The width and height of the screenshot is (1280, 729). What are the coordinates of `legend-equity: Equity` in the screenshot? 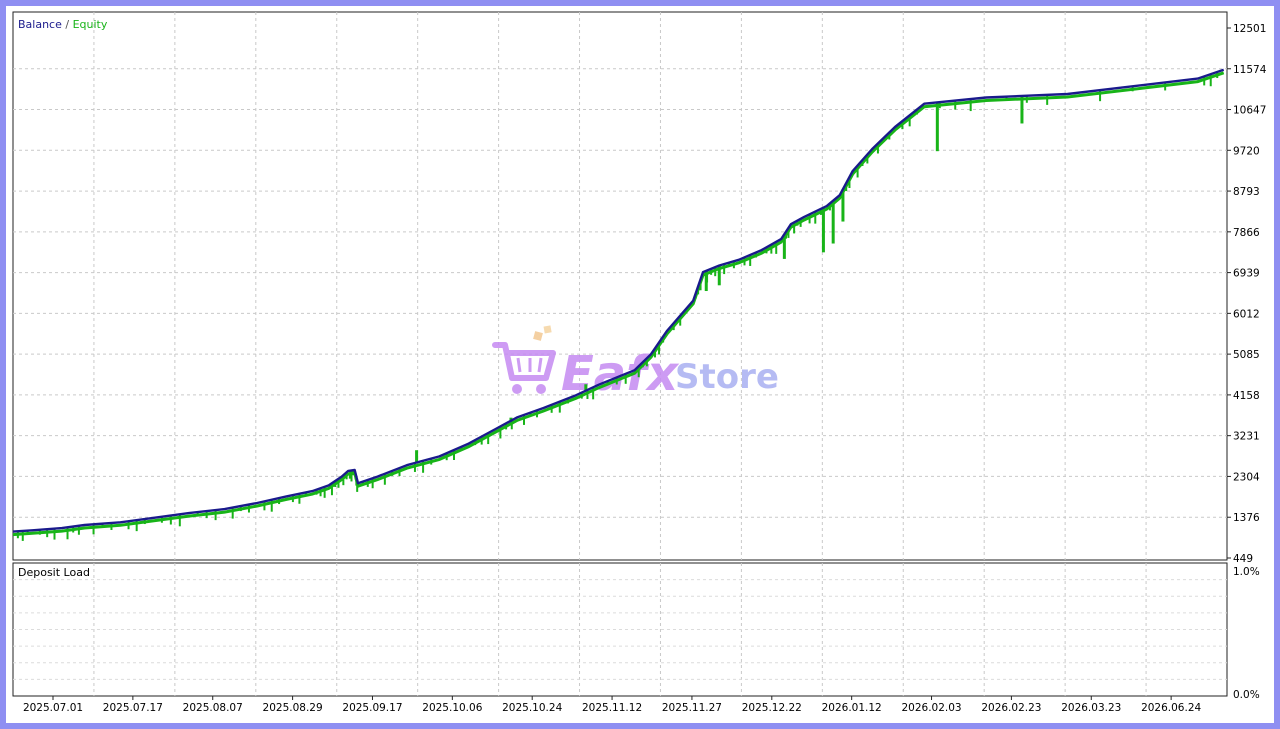 It's located at (90, 24).